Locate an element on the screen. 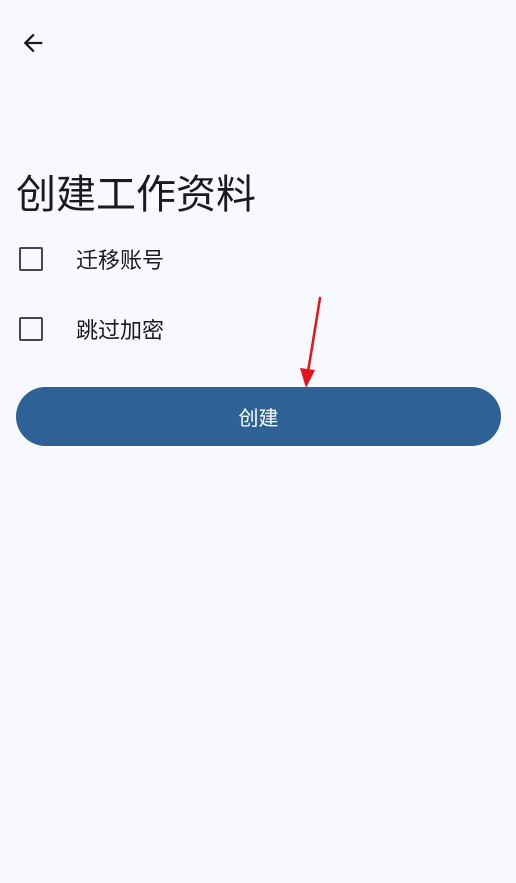 Image resolution: width=516 pixels, height=883 pixels. arrow-back-icon is located at coordinates (33, 45).